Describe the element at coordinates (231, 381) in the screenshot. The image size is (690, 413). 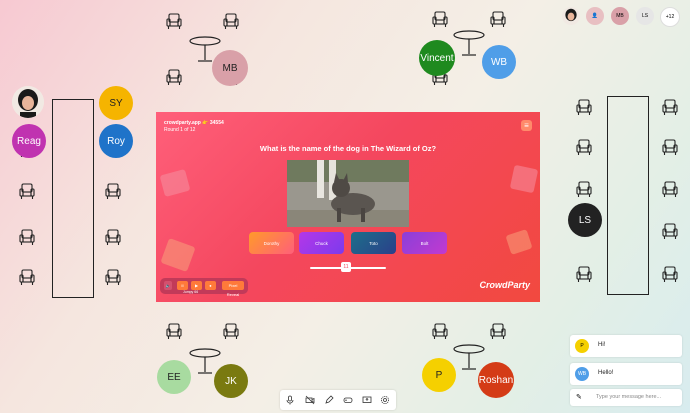
I see `avatar-jk: JK` at that location.